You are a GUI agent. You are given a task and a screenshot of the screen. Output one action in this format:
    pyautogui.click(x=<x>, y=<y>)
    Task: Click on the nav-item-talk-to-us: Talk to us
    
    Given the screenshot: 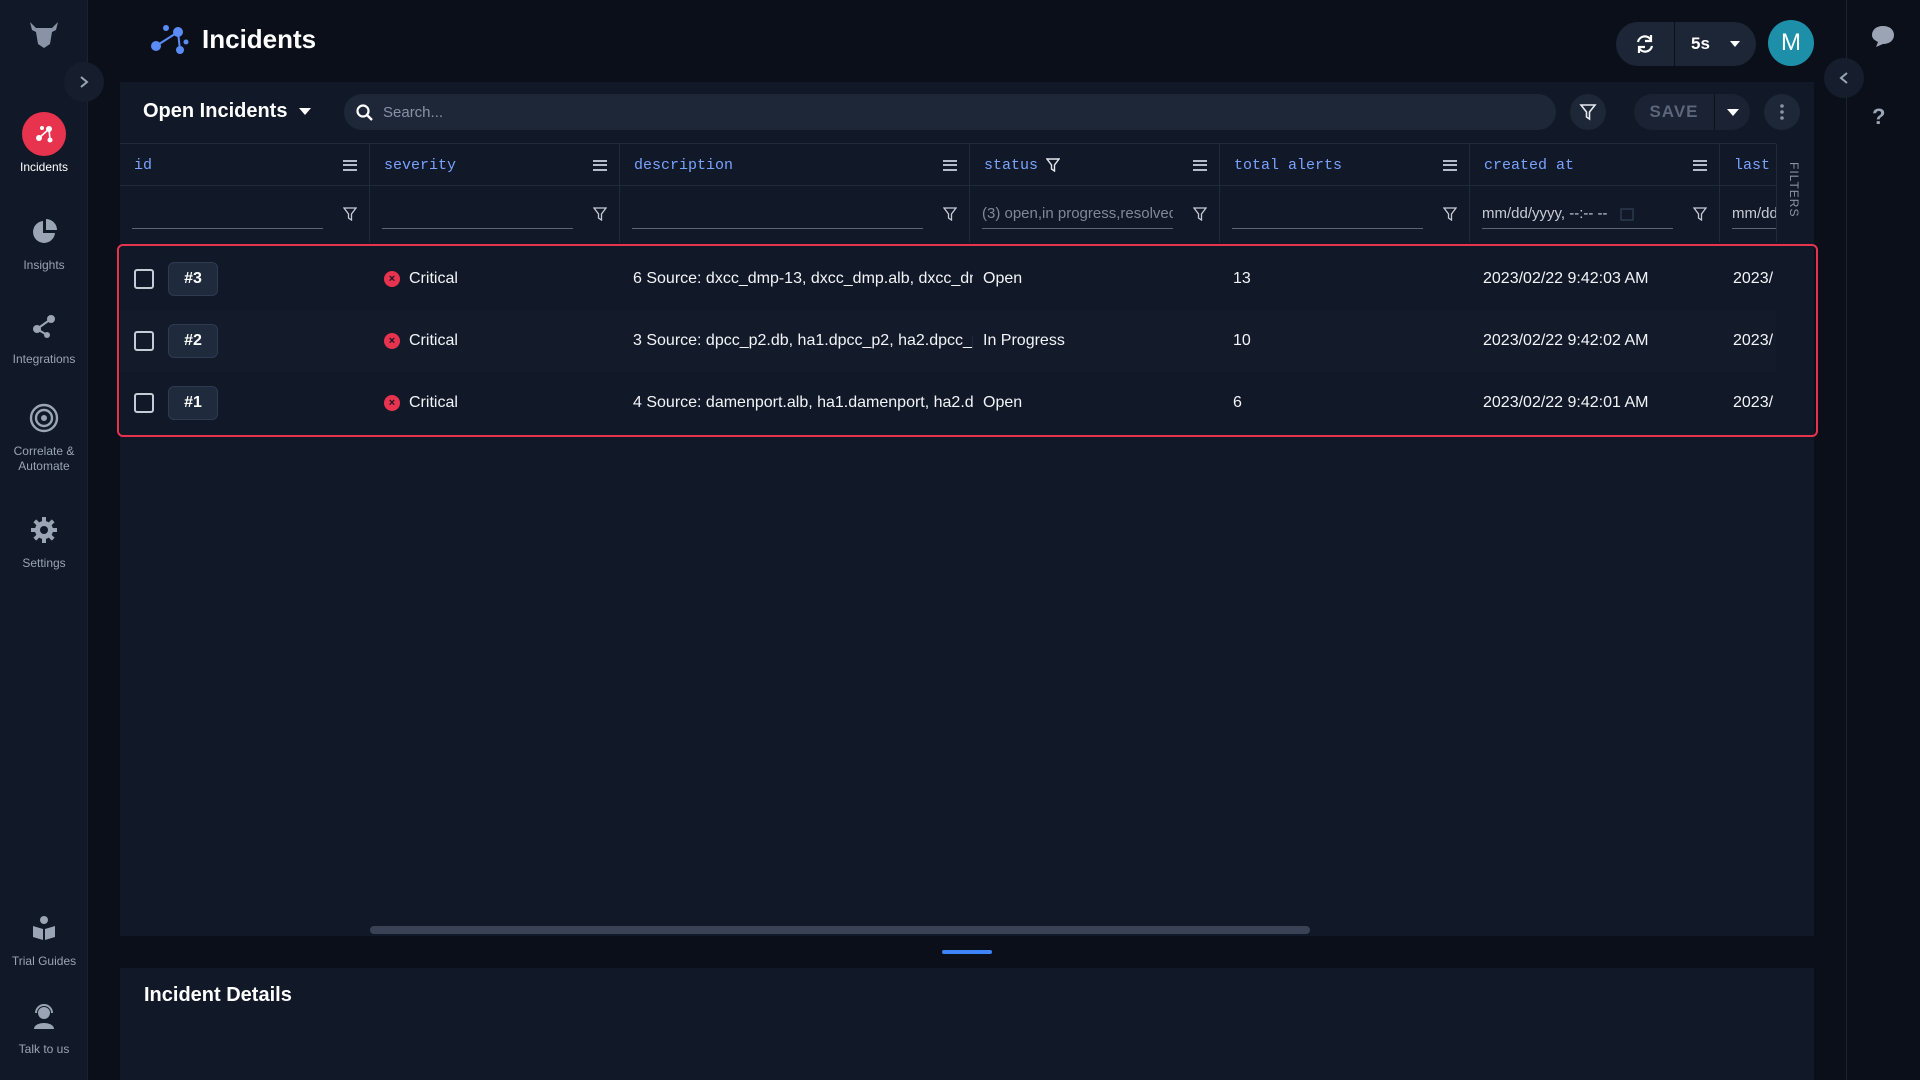 What is the action you would take?
    pyautogui.click(x=44, y=1025)
    